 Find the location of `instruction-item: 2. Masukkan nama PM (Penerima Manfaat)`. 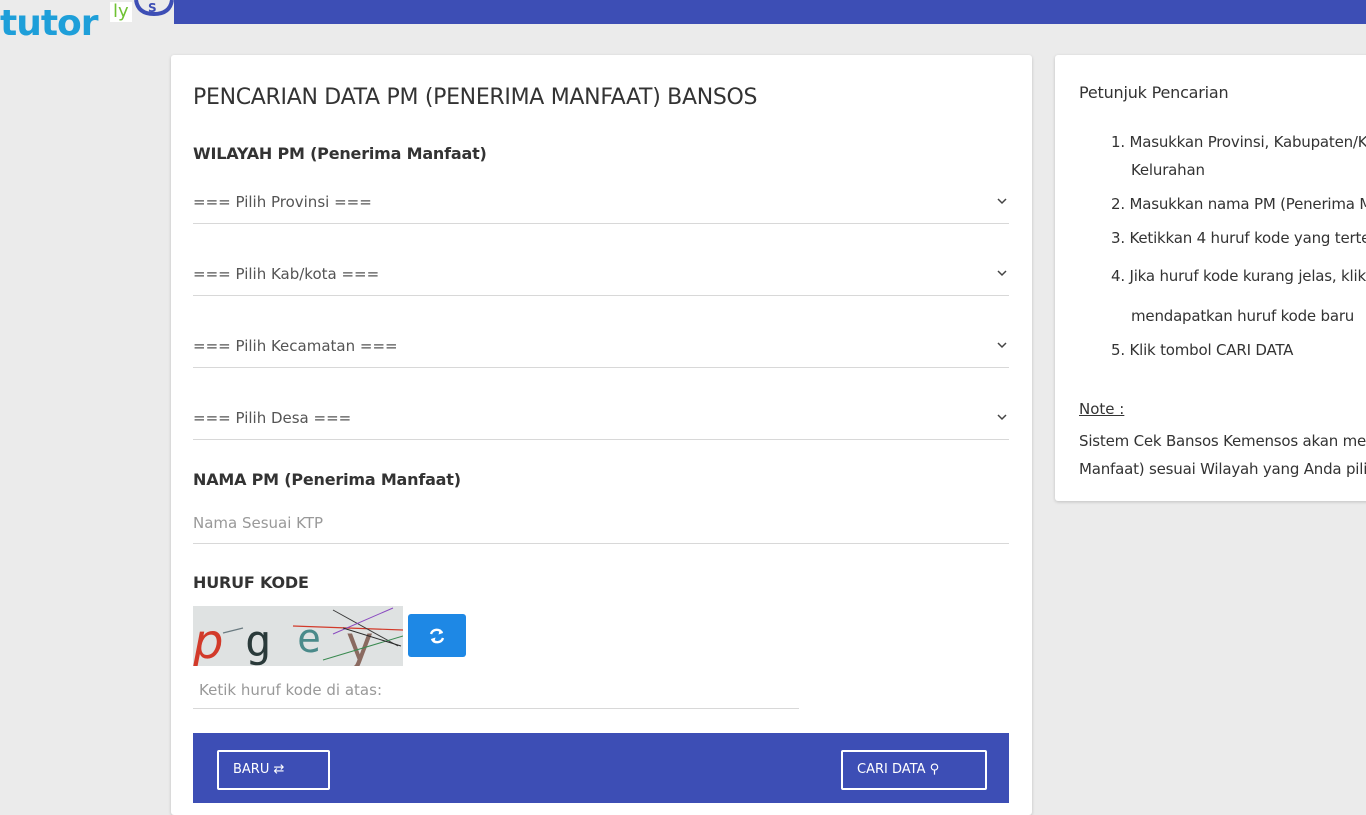

instruction-item: 2. Masukkan nama PM (Penerima Manfaat) is located at coordinates (1238, 204).